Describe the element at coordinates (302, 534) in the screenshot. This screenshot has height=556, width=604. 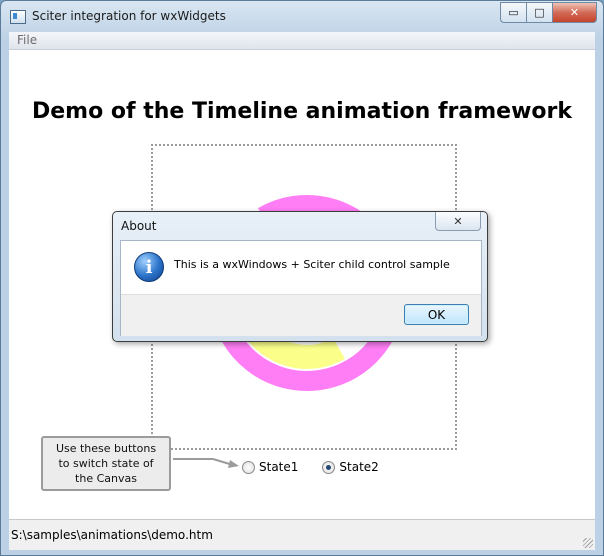
I see `status-bar: S:\samples\animations\demo.htm` at that location.